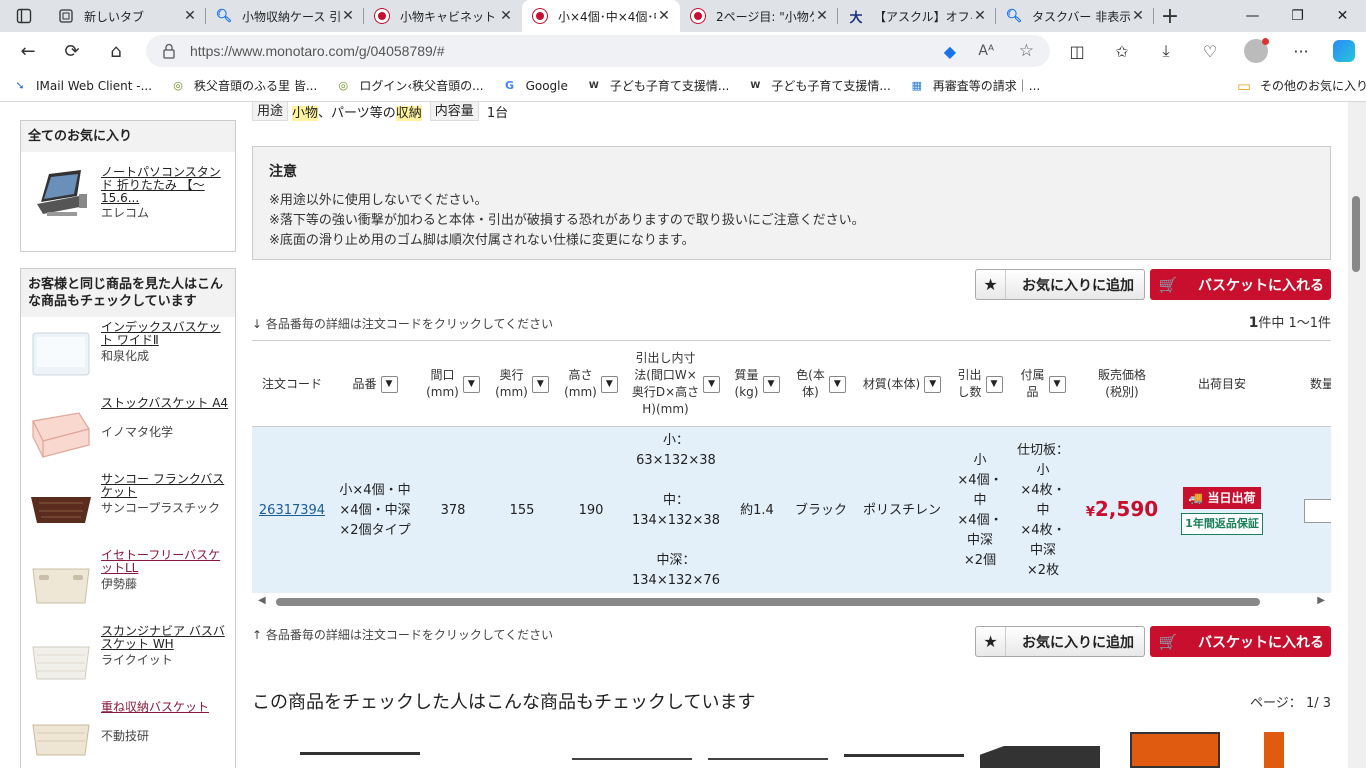 This screenshot has height=768, width=1366. I want to click on tab-5: 2ページ目: "小物ケー✕, so click(759, 16).